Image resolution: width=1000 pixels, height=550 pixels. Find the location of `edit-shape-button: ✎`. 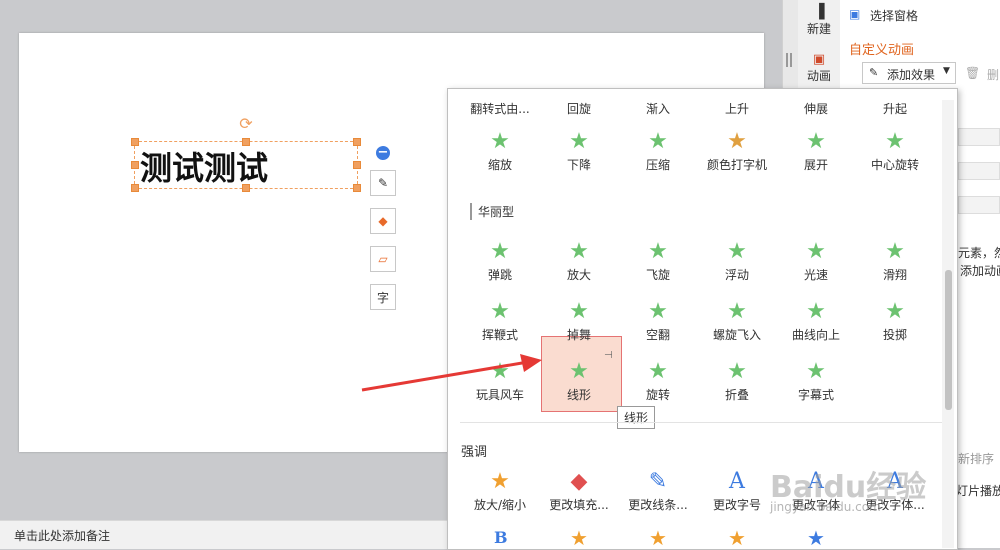

edit-shape-button: ✎ is located at coordinates (383, 183).